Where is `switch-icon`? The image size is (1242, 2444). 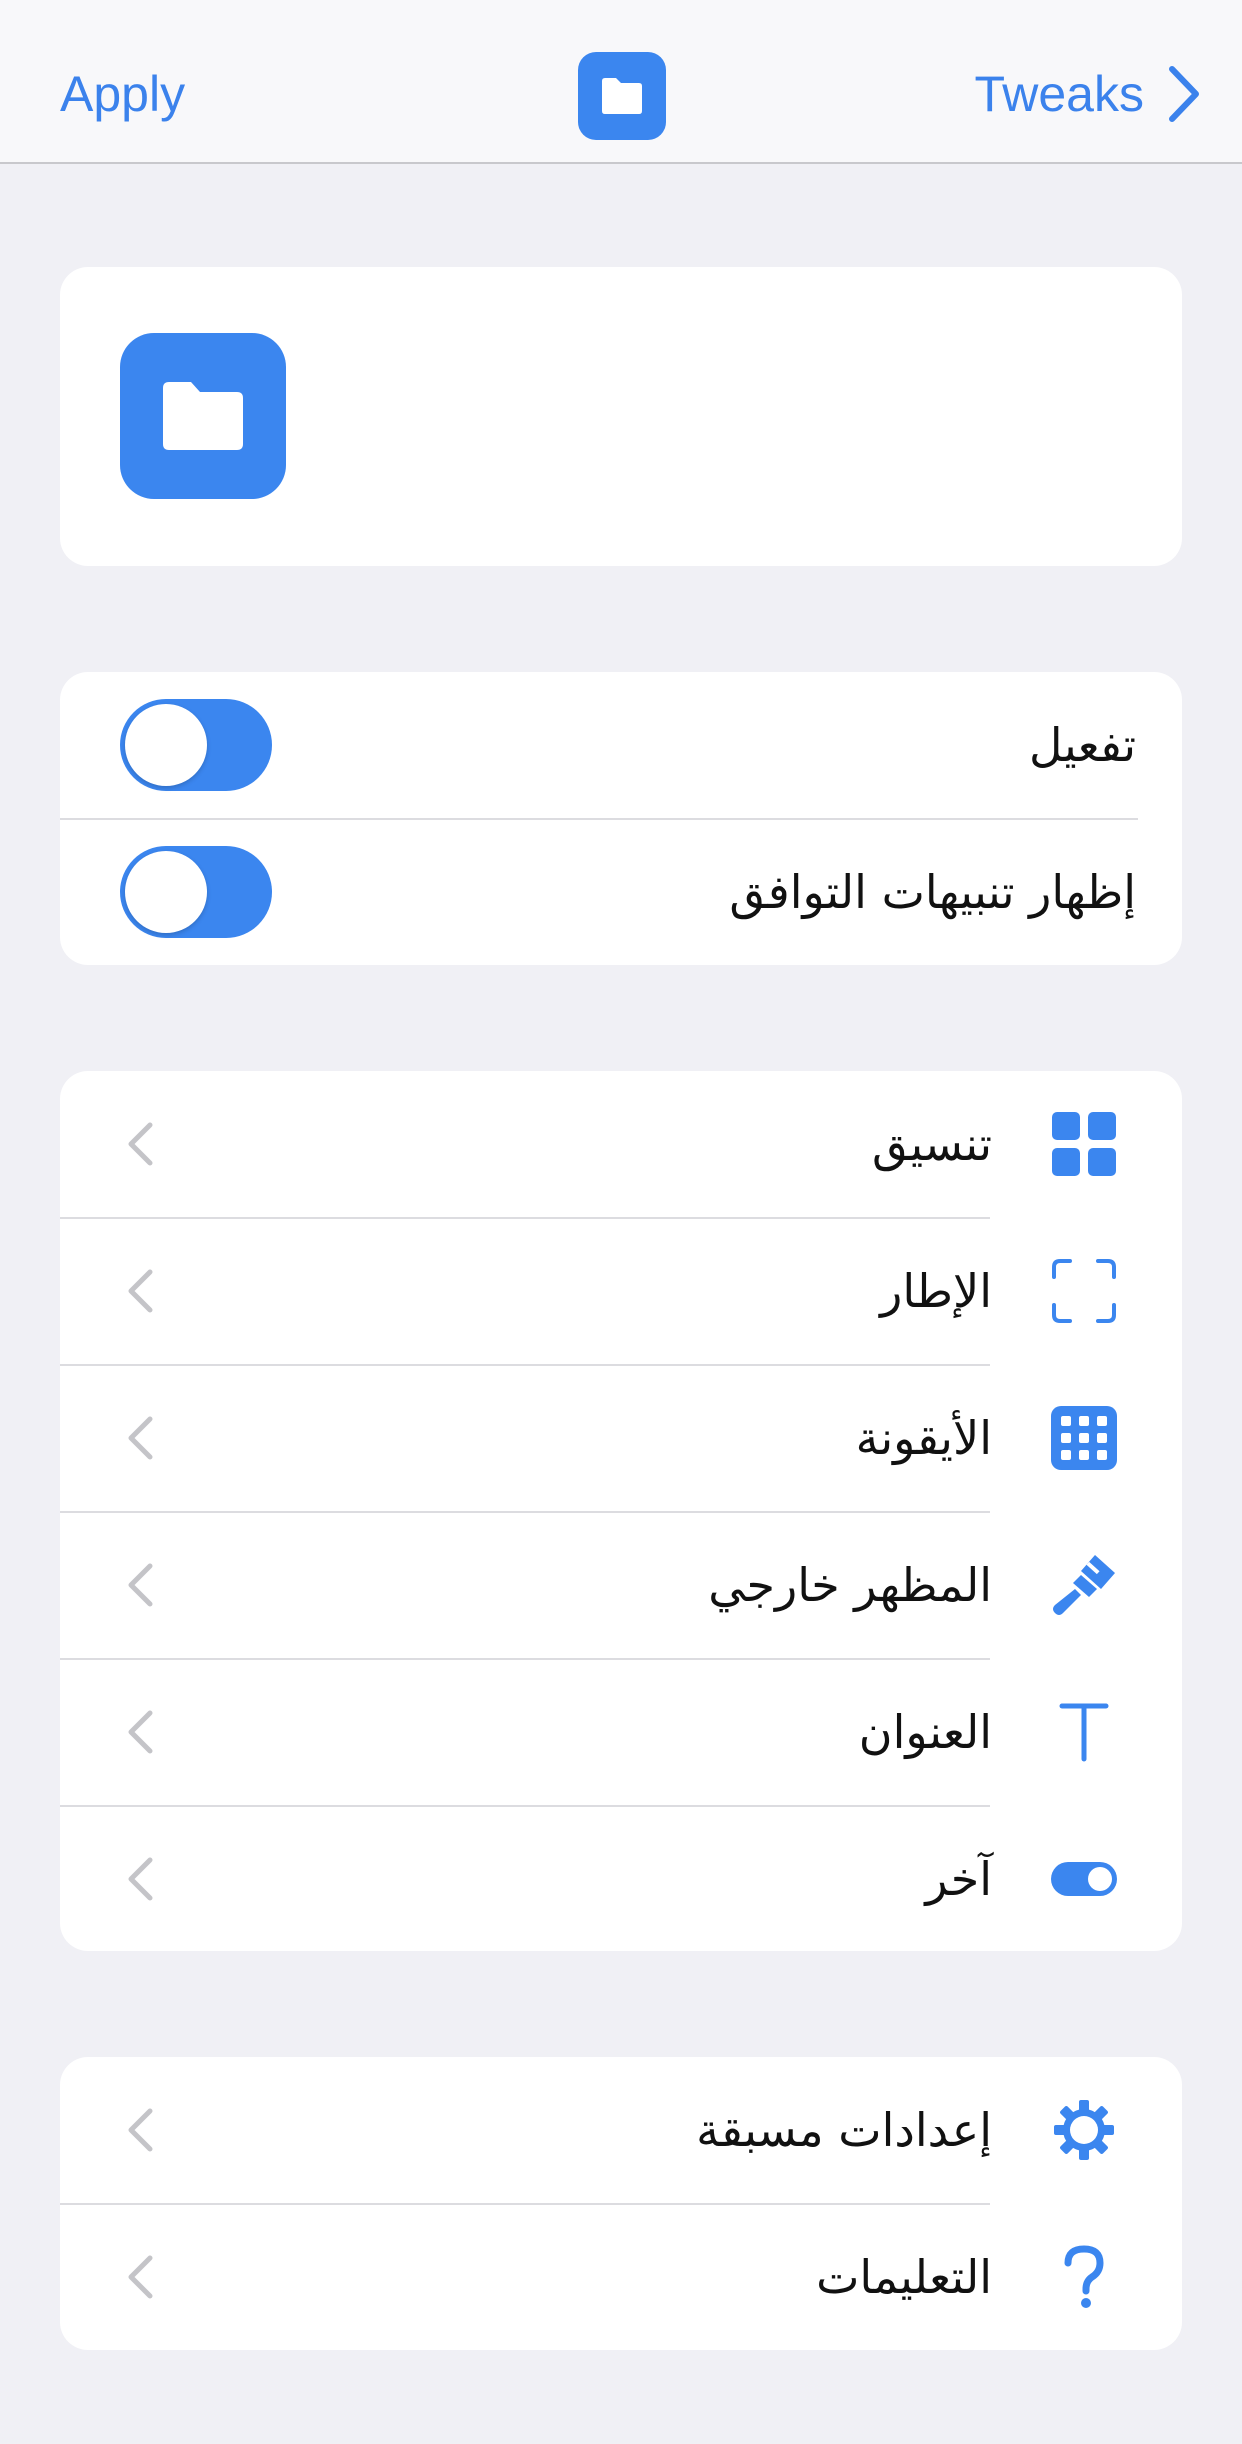 switch-icon is located at coordinates (1084, 1879).